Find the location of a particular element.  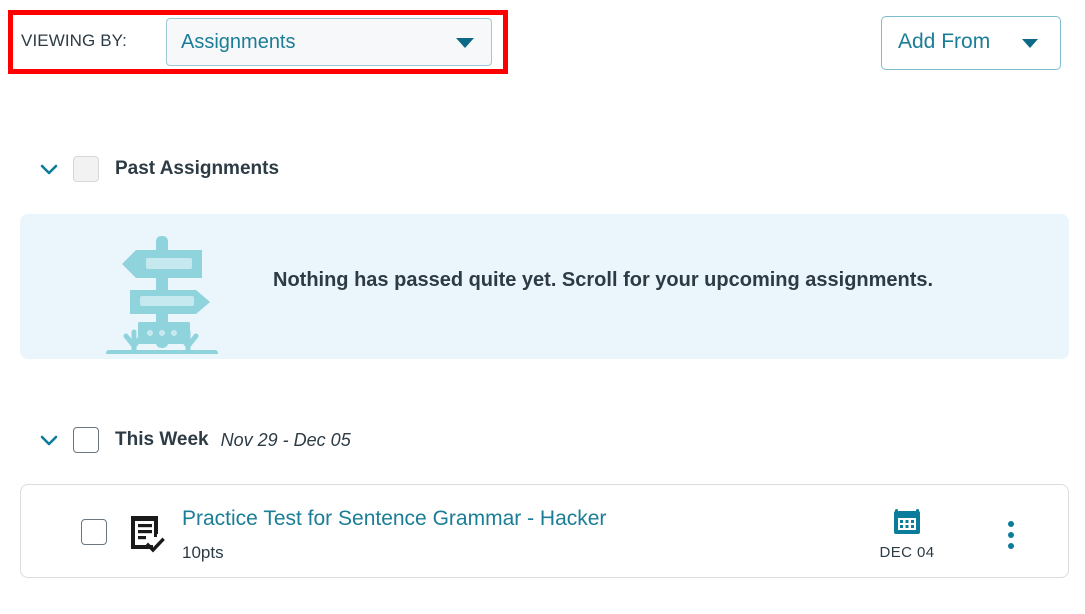

signpost-icon is located at coordinates (162, 291).